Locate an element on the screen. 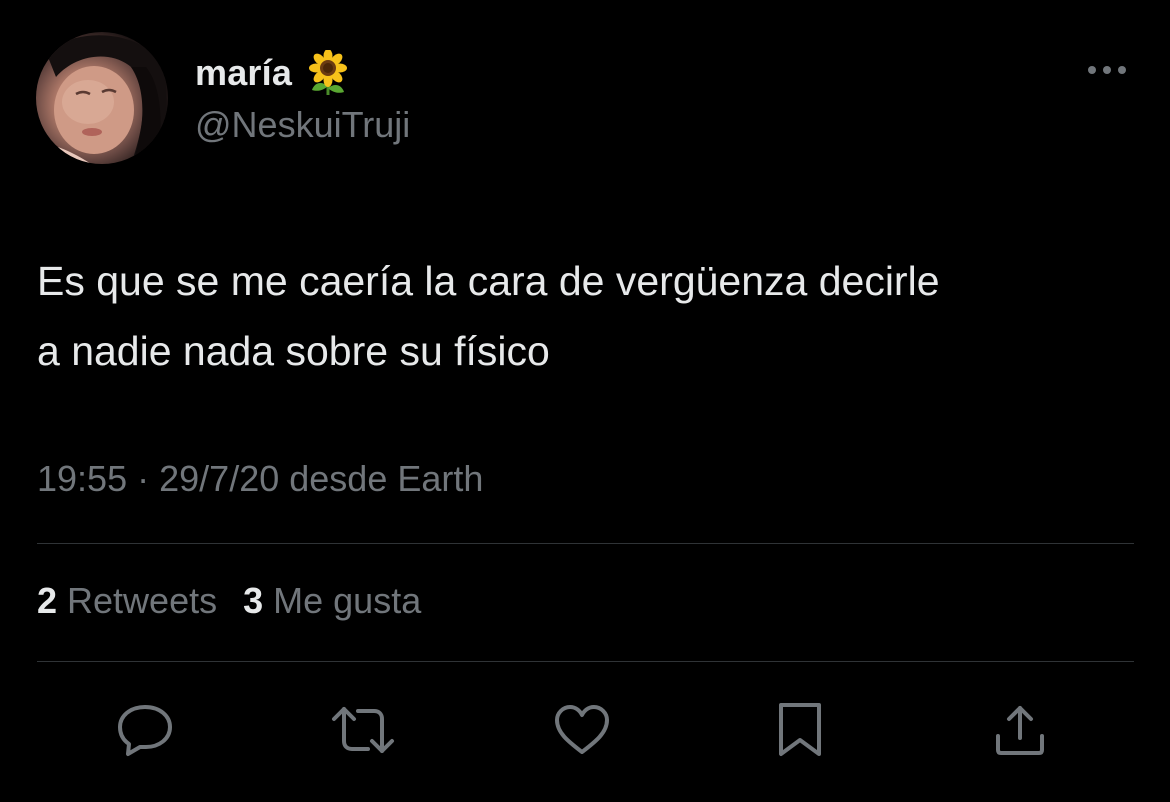  bookmark-icon is located at coordinates (800, 729).